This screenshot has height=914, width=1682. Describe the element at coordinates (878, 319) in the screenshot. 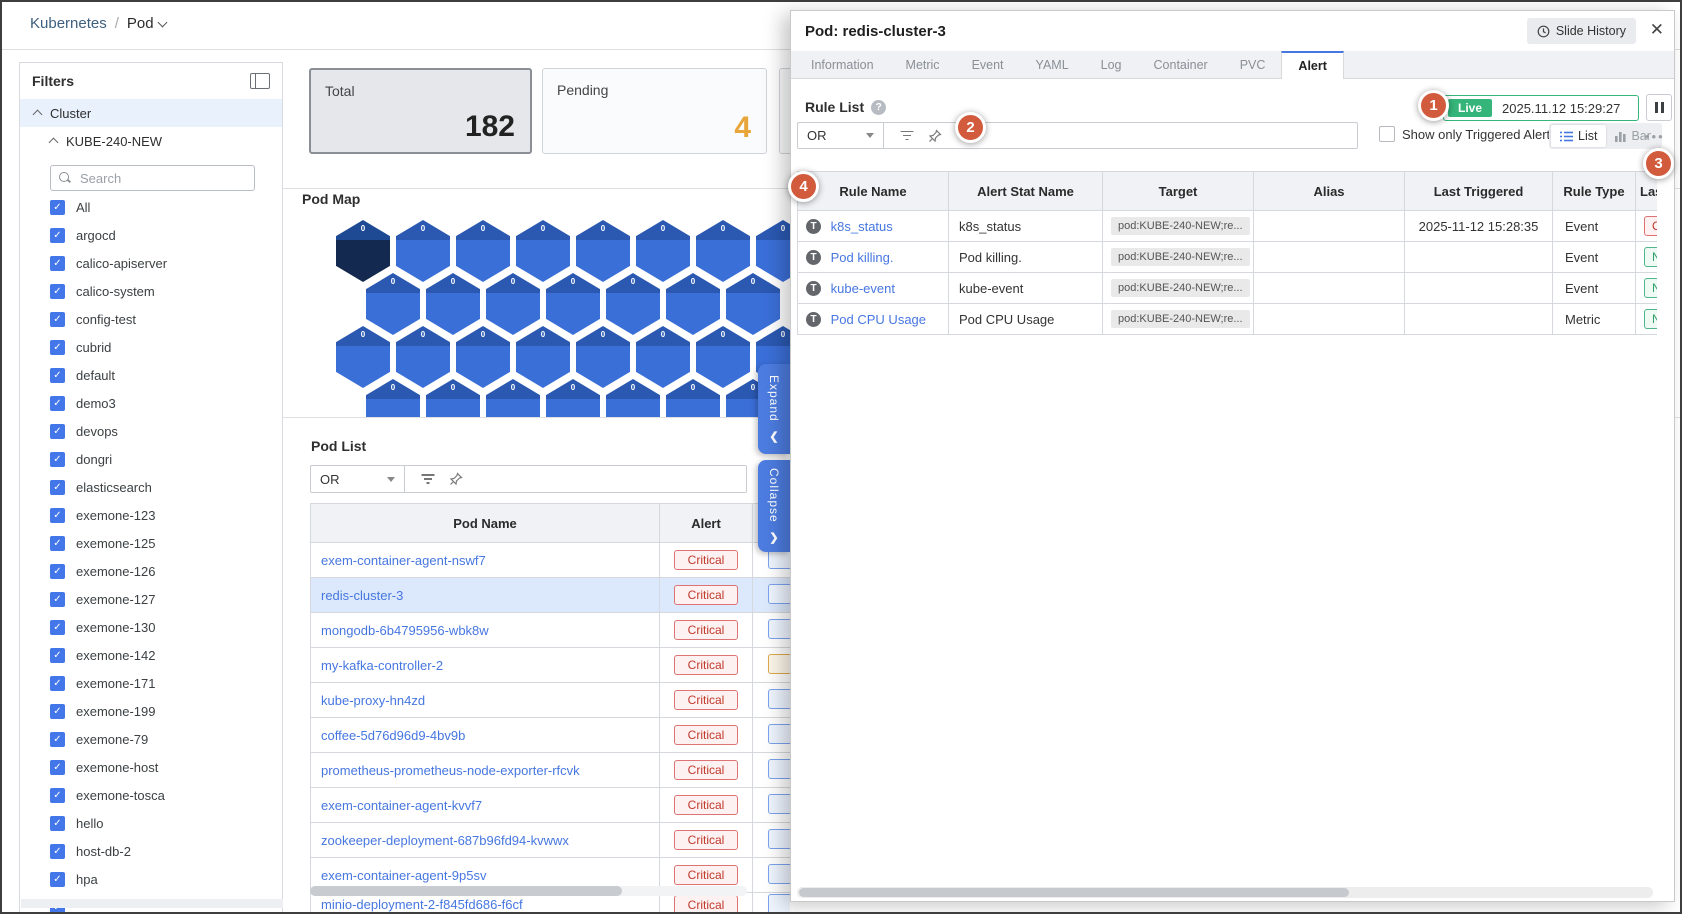

I see `rule-name-link: Pod CPU Usage` at that location.